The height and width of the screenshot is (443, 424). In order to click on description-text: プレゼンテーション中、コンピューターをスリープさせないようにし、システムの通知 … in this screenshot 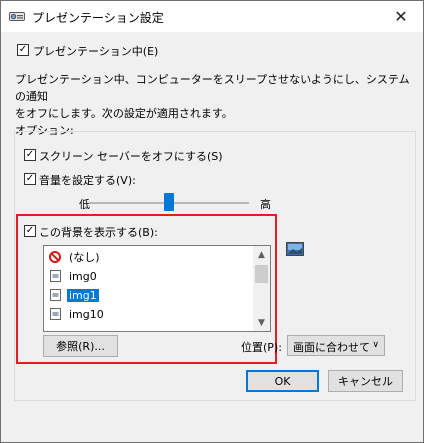, I will do `click(215, 96)`.